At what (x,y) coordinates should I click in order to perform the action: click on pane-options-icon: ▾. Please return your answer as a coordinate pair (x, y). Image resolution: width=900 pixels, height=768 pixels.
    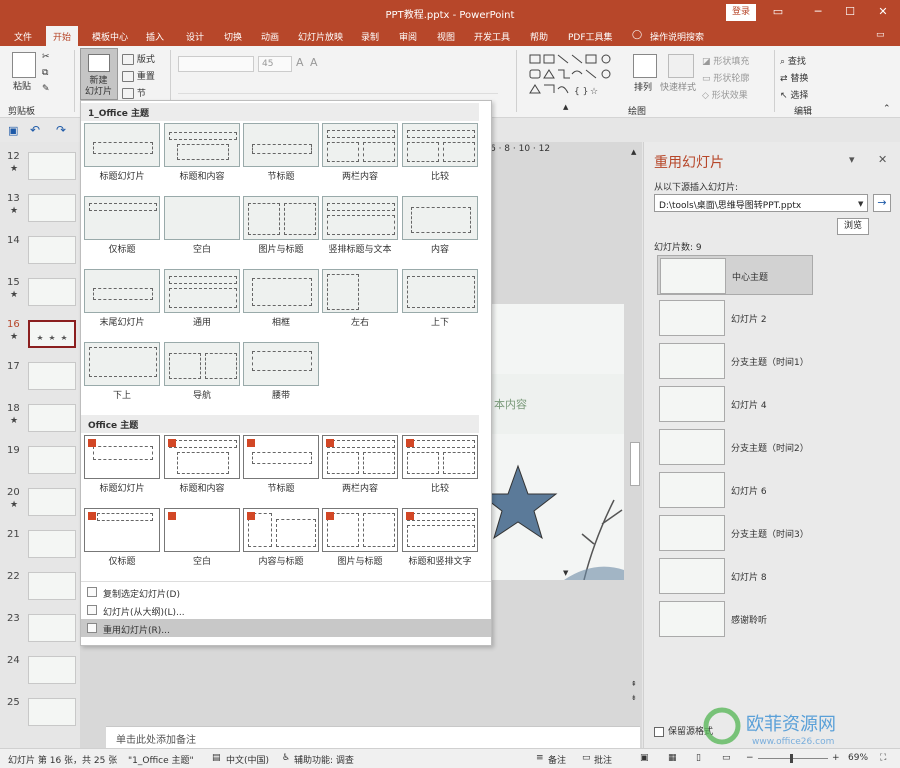
    Looking at the image, I should click on (852, 159).